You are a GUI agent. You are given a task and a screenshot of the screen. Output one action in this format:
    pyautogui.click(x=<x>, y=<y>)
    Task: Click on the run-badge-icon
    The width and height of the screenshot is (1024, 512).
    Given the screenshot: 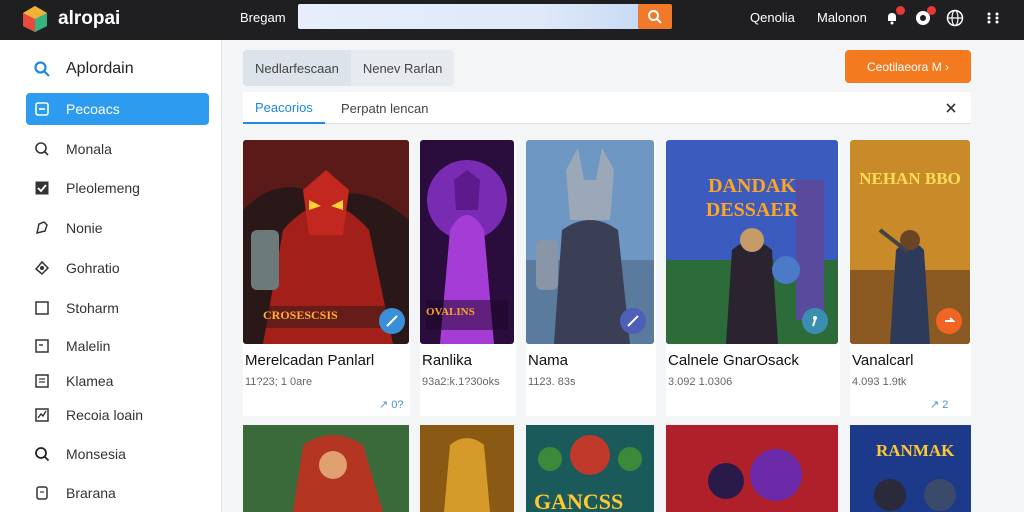 What is the action you would take?
    pyautogui.click(x=815, y=321)
    